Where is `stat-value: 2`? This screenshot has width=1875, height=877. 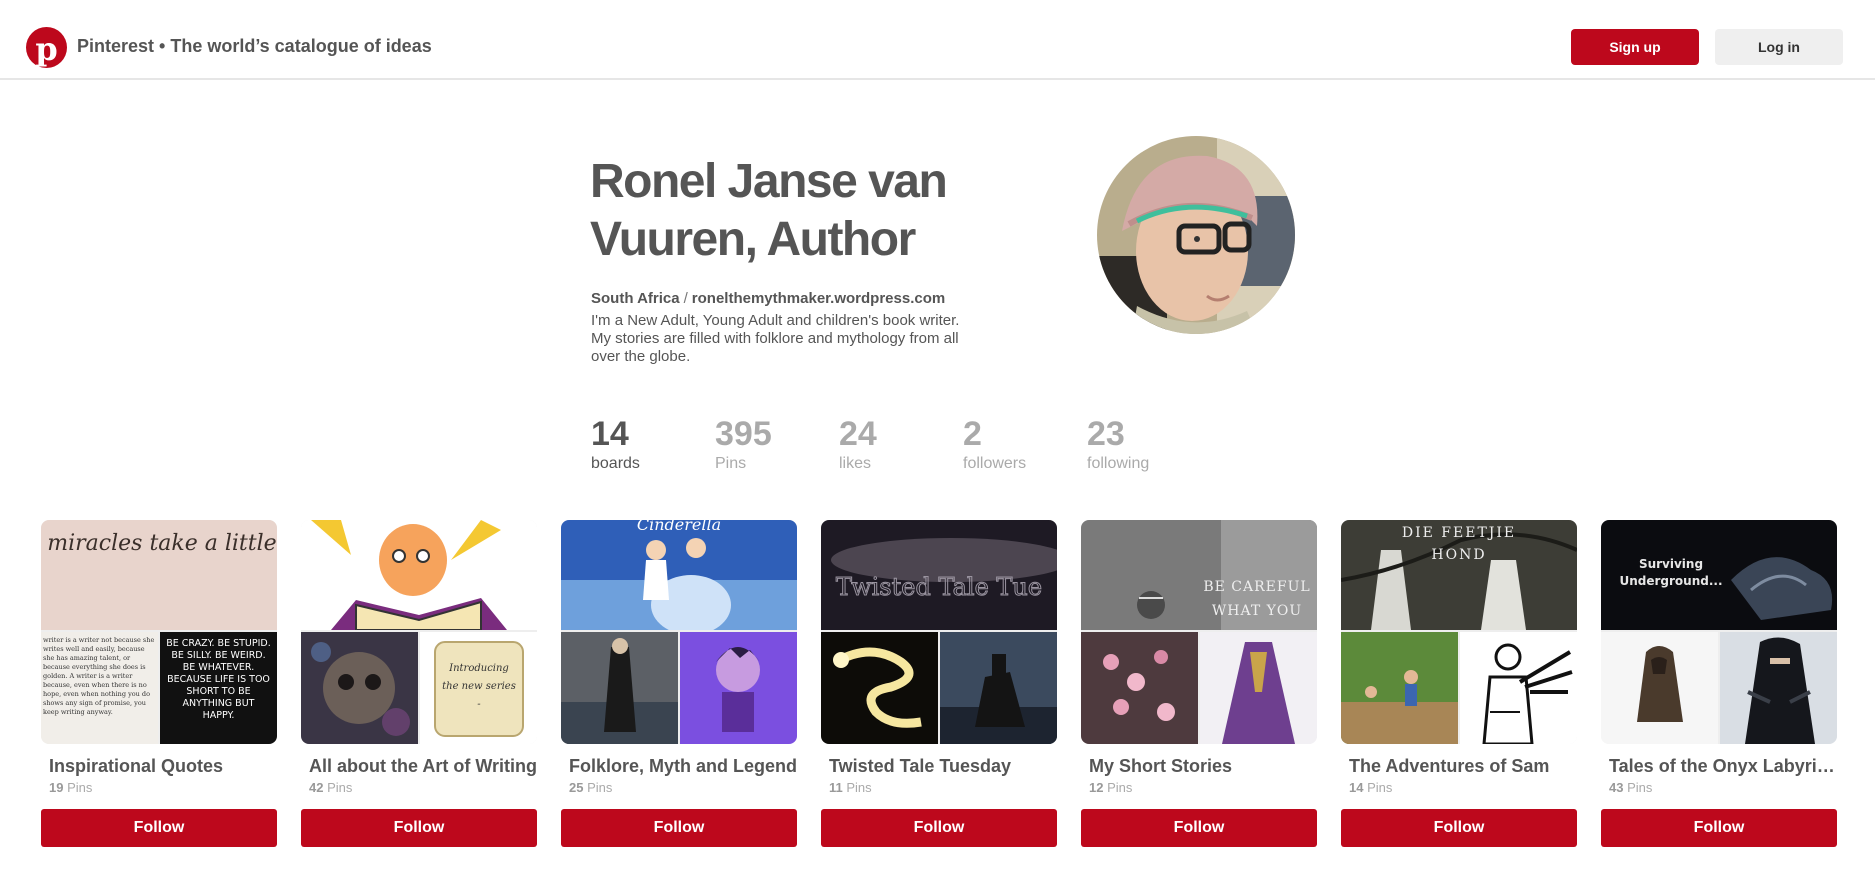 stat-value: 2 is located at coordinates (972, 434).